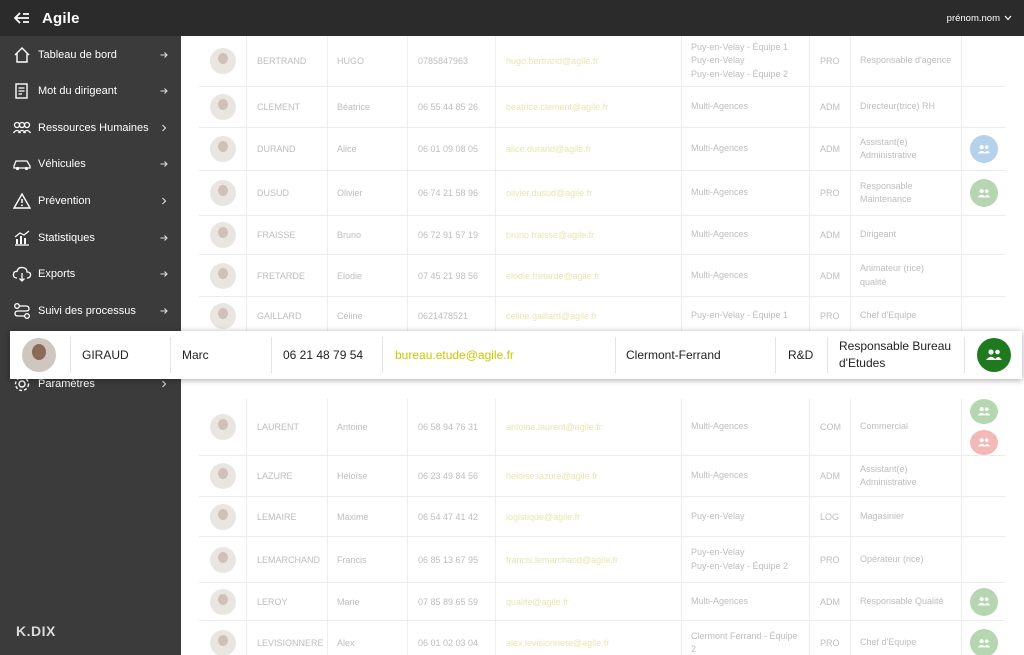 Image resolution: width=1024 pixels, height=655 pixels. Describe the element at coordinates (64, 201) in the screenshot. I see `sidebar-item-label: Prévention` at that location.